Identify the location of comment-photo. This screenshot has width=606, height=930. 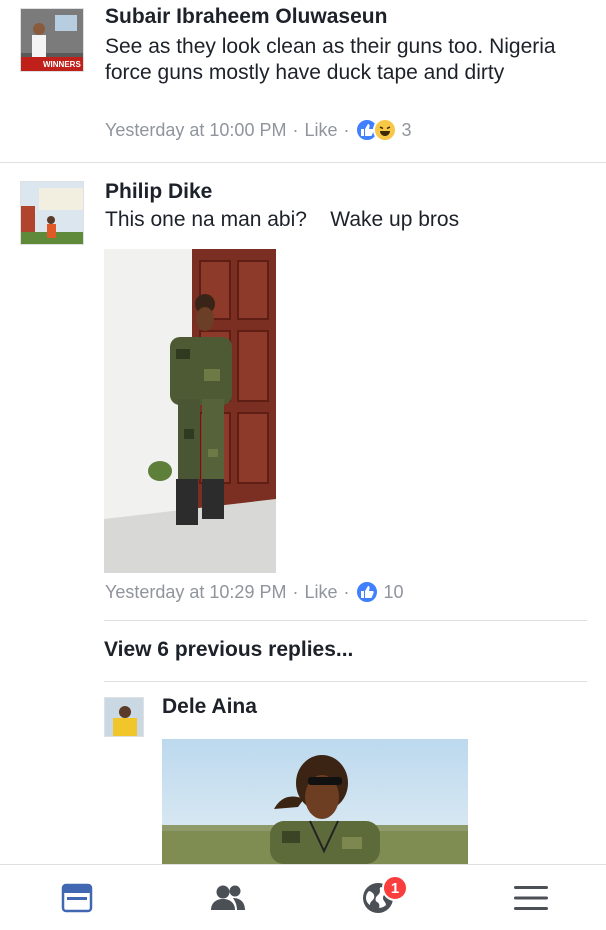
(190, 411).